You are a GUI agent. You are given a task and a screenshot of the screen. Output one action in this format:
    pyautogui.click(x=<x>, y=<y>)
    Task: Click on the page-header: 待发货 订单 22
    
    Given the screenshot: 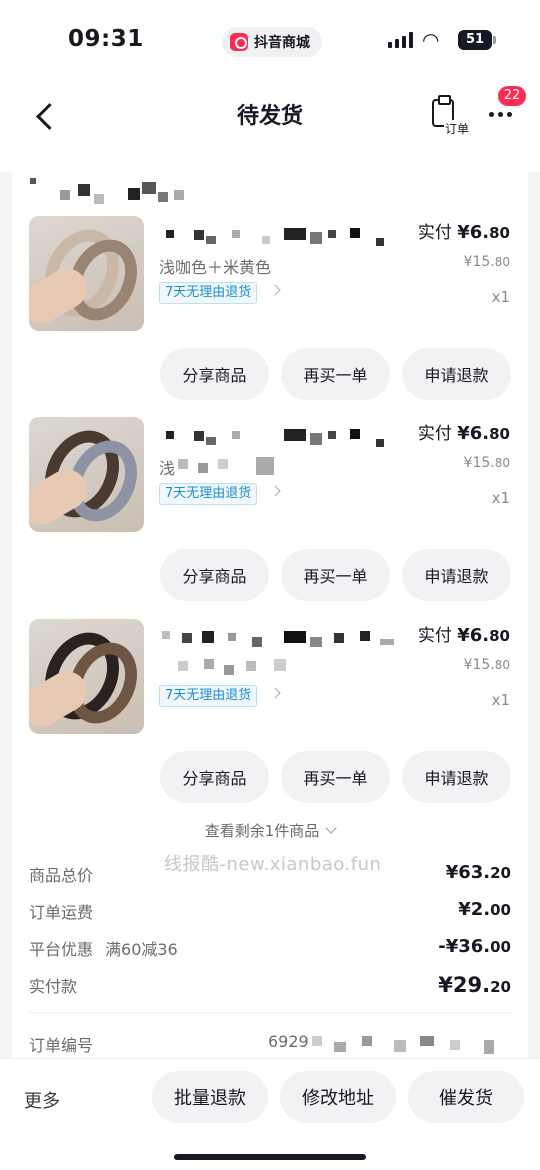 What is the action you would take?
    pyautogui.click(x=270, y=126)
    